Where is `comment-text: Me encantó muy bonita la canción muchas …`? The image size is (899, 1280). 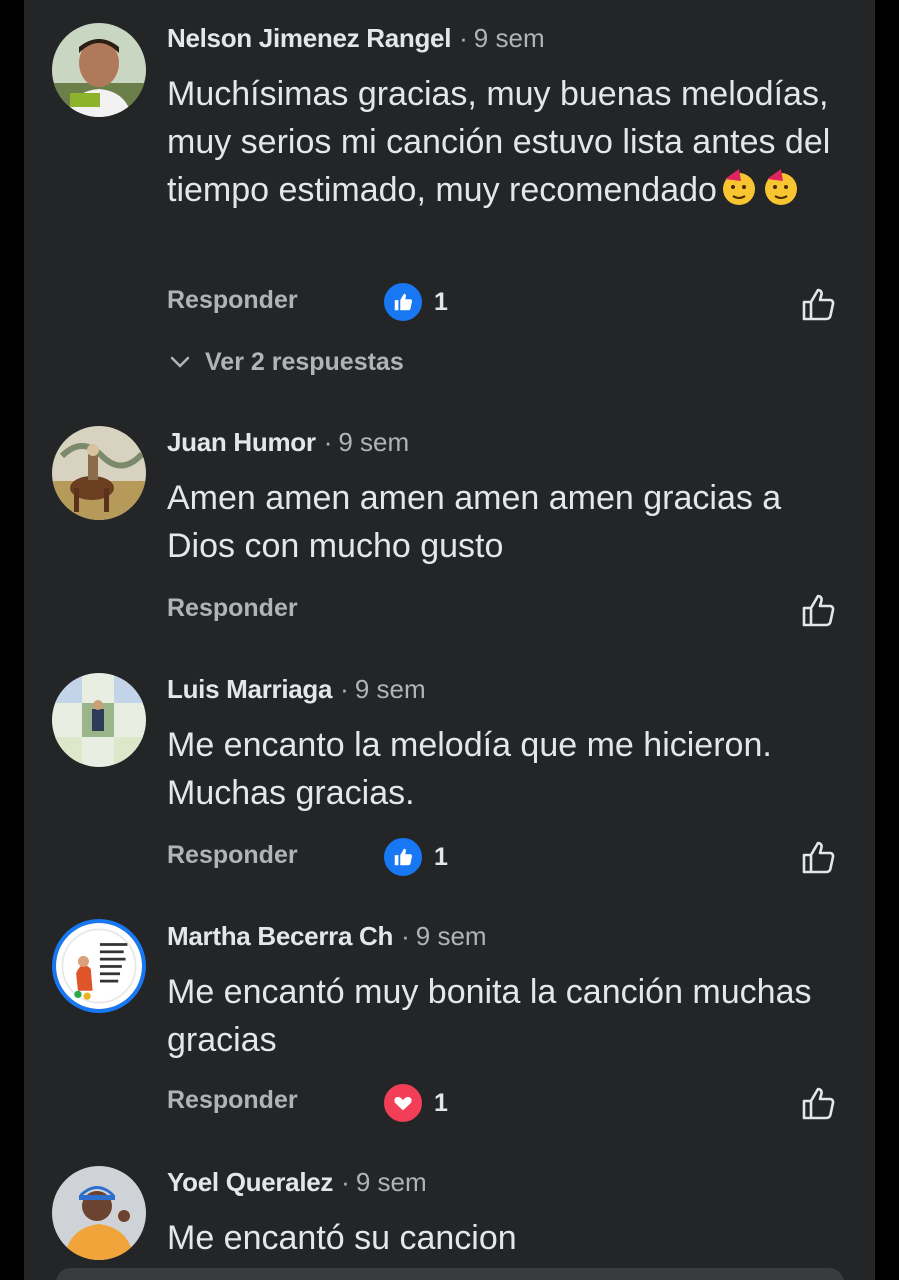
comment-text: Me encantó muy bonita la canción muchas … is located at coordinates (489, 1016).